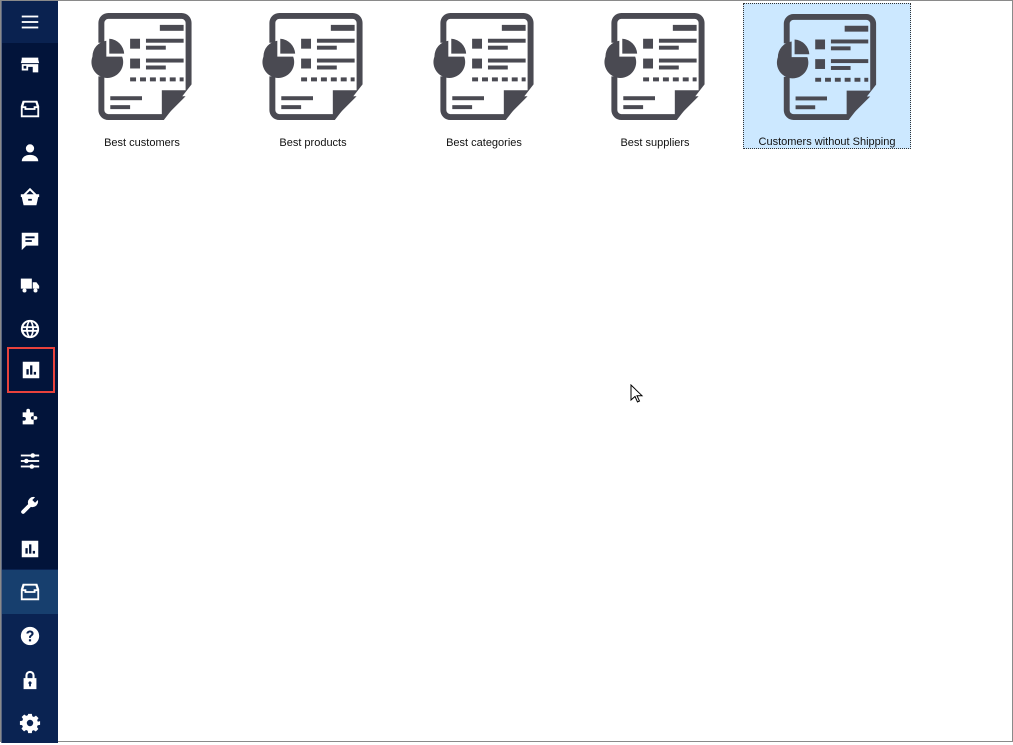  I want to click on menu-icon, so click(30, 22).